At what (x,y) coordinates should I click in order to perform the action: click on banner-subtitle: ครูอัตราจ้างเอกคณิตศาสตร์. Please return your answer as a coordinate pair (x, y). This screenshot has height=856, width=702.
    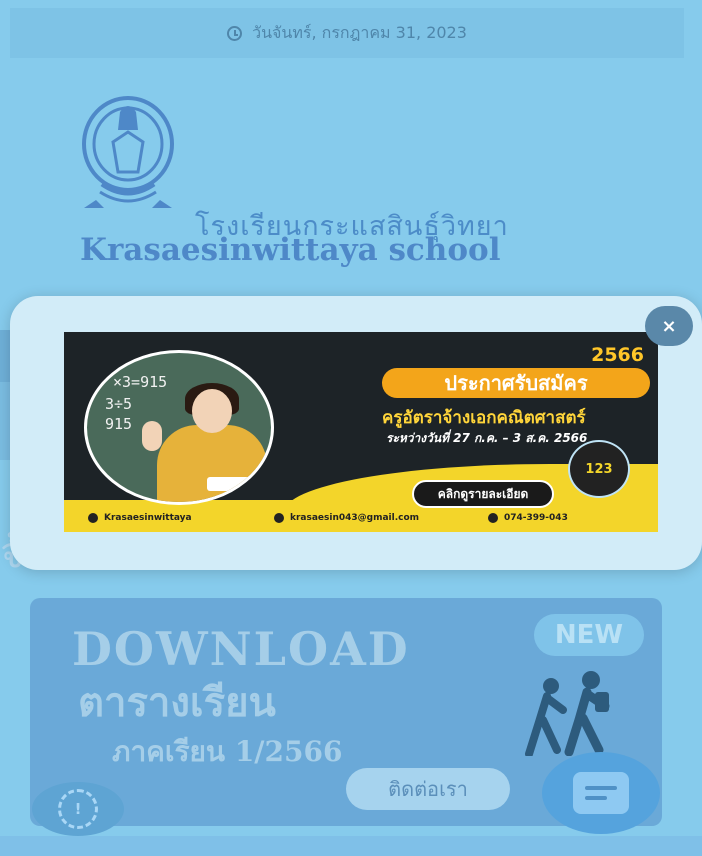
    Looking at the image, I should click on (484, 418).